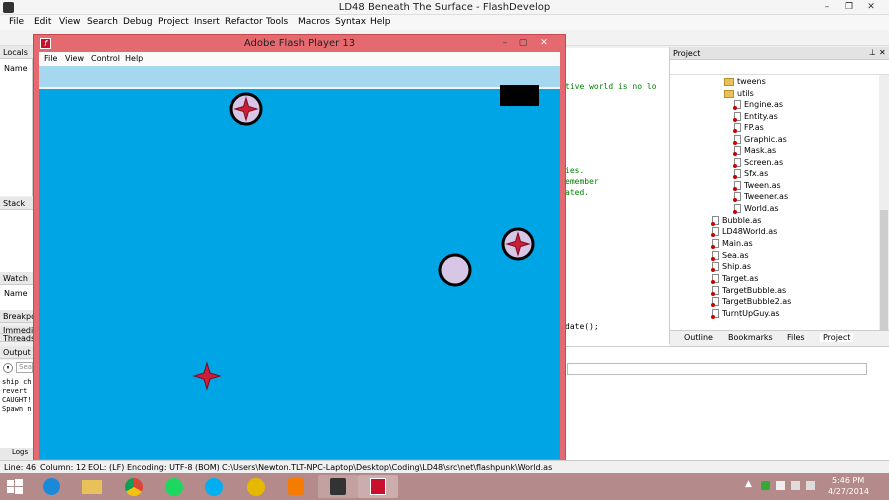  Describe the element at coordinates (544, 43) in the screenshot. I see `flash-close-icon: ✕` at that location.